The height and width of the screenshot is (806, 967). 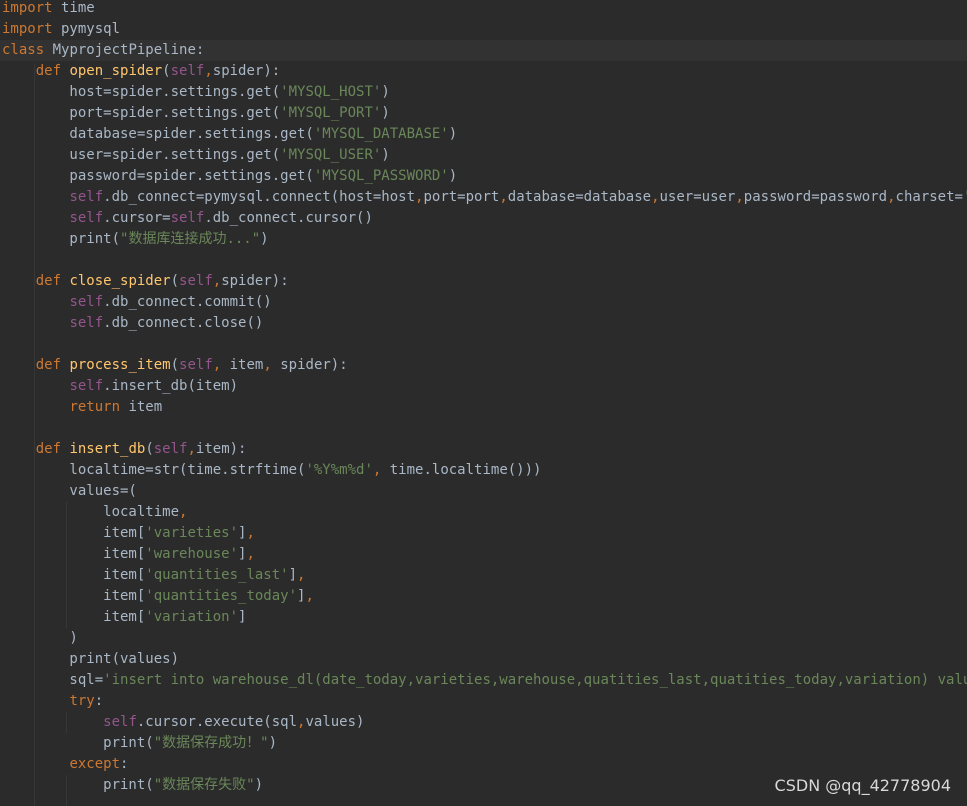 What do you see at coordinates (194, 113) in the screenshot?
I see `code-line: port=spider.settings.get('MYSQL_PORT')` at bounding box center [194, 113].